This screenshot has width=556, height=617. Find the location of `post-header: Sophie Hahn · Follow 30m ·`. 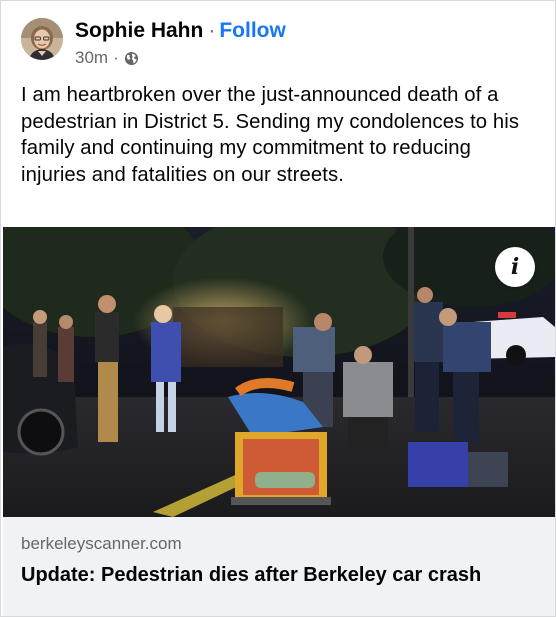

post-header: Sophie Hahn · Follow 30m · is located at coordinates (278, 43).